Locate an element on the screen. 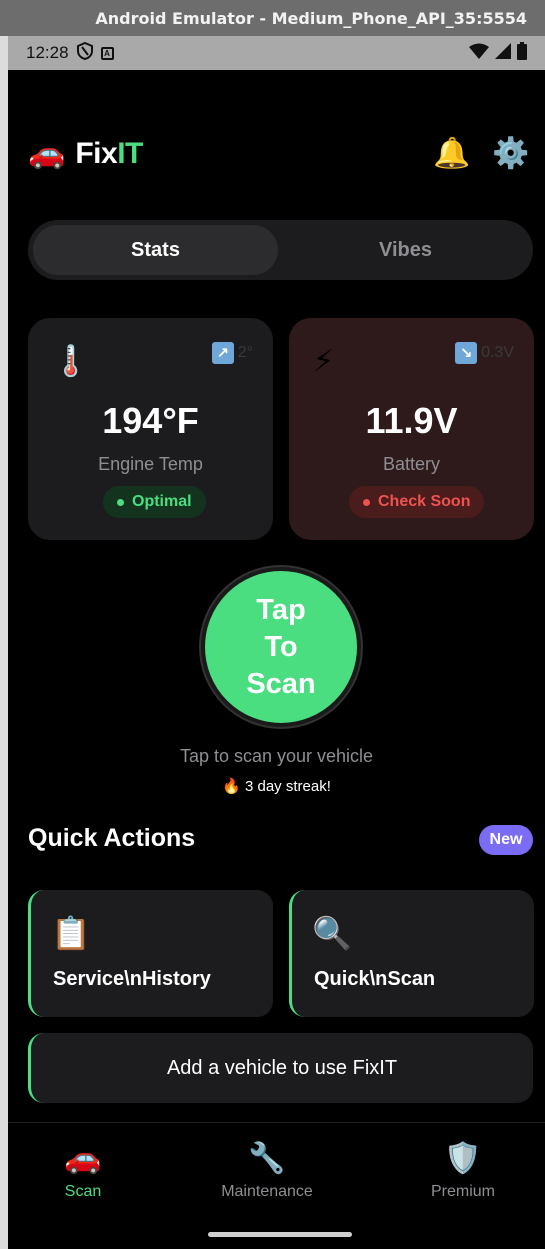  car-icon: 🚗 is located at coordinates (83, 1158).